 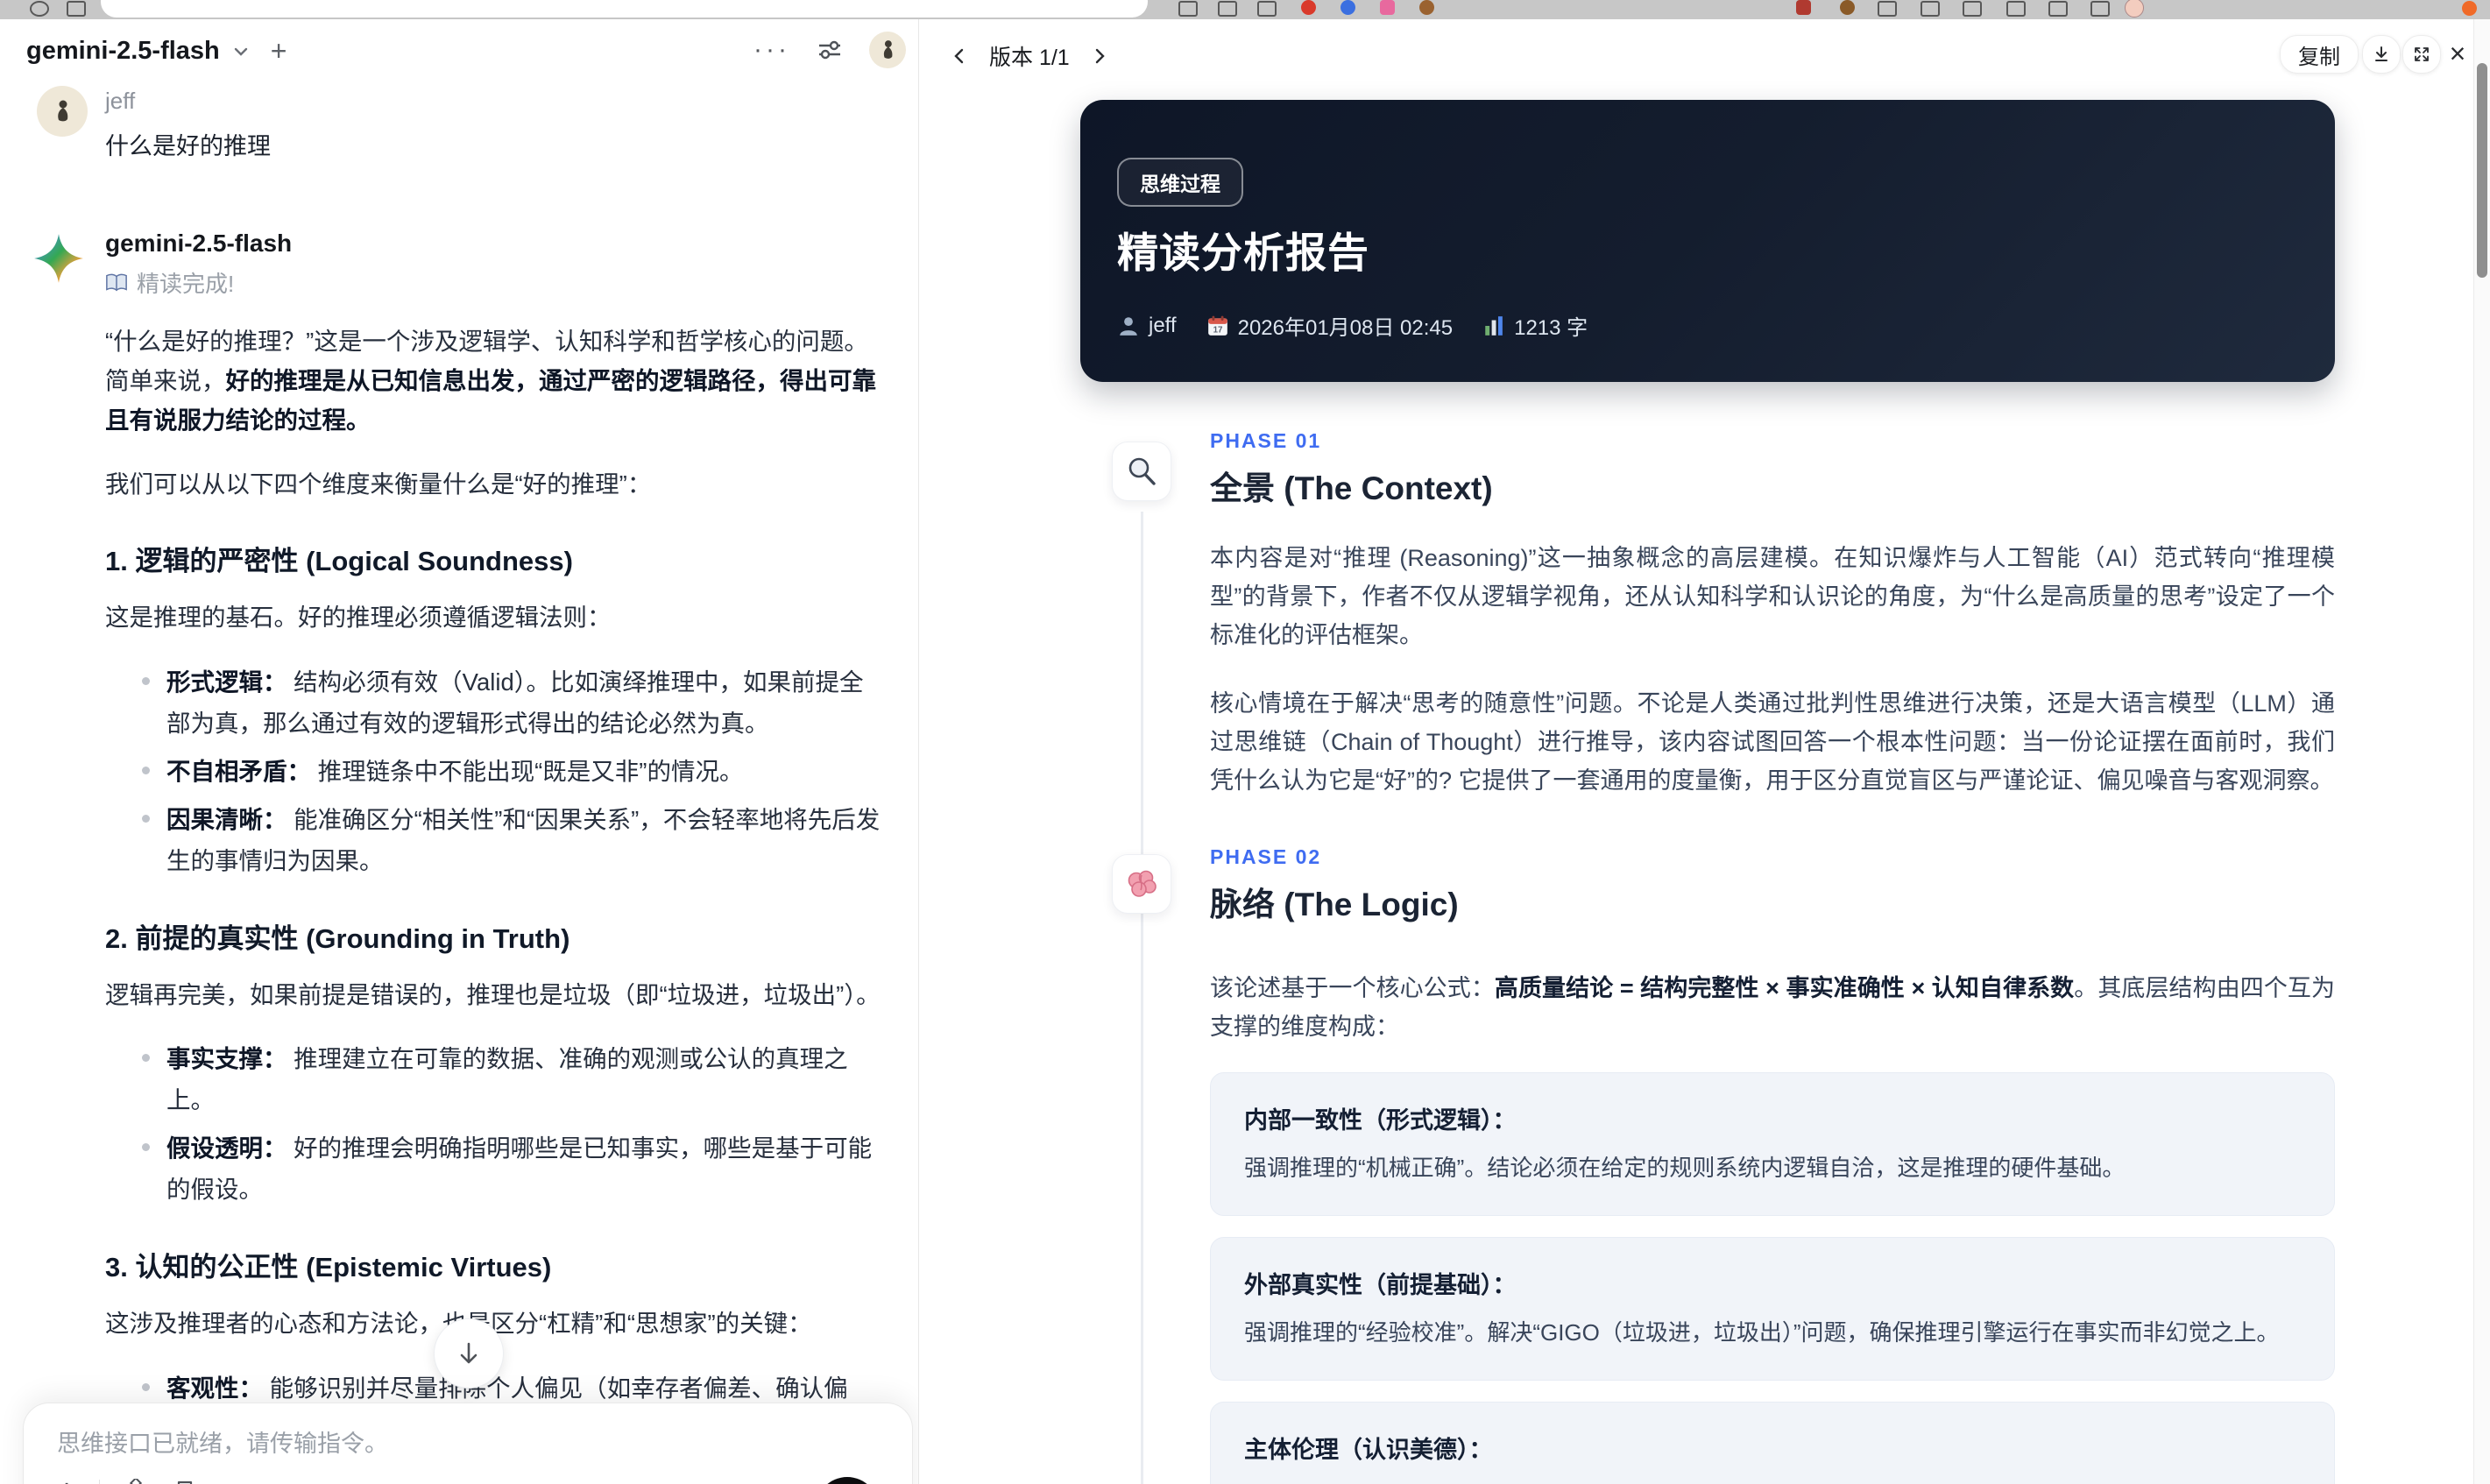 I want to click on brain-icon, so click(x=1142, y=883).